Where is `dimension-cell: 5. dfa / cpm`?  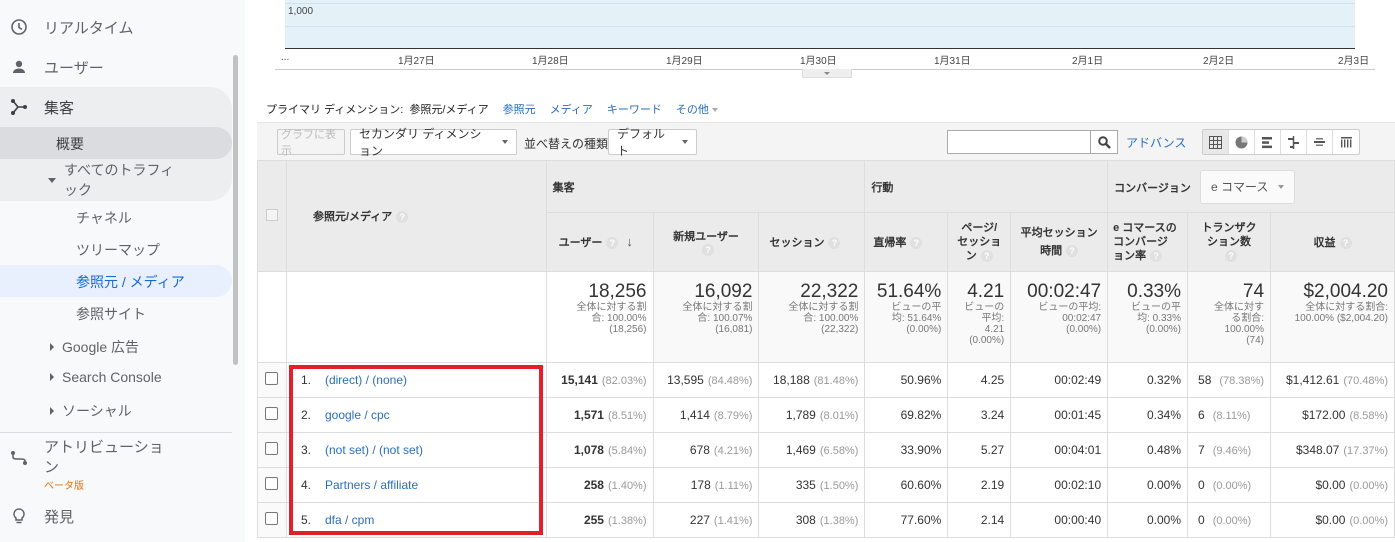 dimension-cell: 5. dfa / cpm is located at coordinates (416, 520).